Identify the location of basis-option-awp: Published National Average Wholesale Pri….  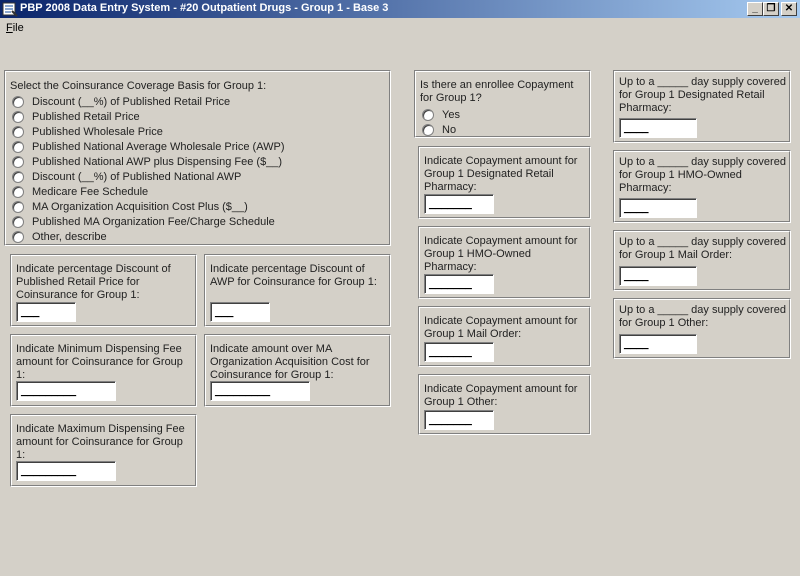
(148, 146).